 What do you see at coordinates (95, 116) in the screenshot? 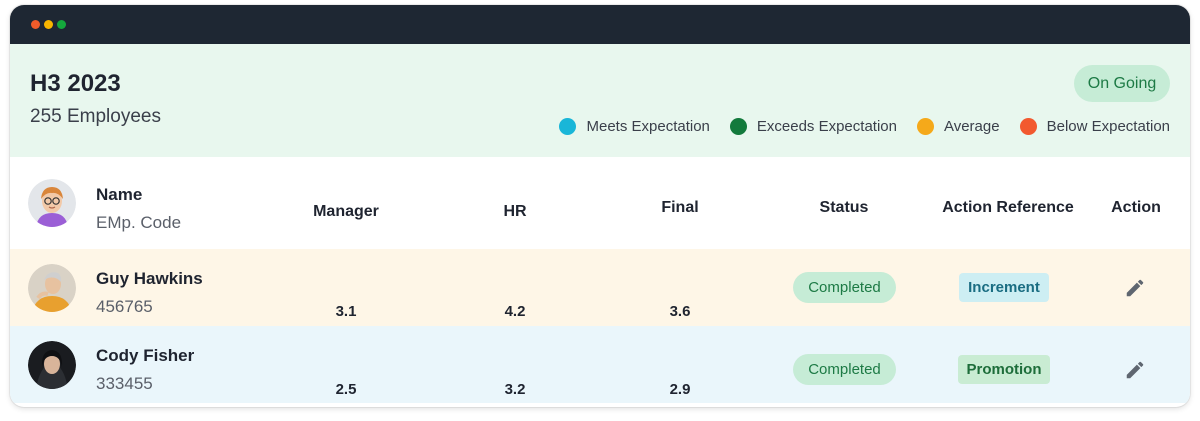
I see `employee-count: 255 Employees` at bounding box center [95, 116].